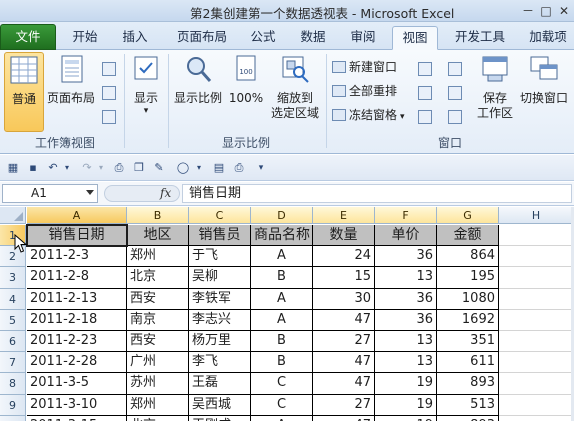  Describe the element at coordinates (468, 320) in the screenshot. I see `data-cell-amount: 1692` at that location.